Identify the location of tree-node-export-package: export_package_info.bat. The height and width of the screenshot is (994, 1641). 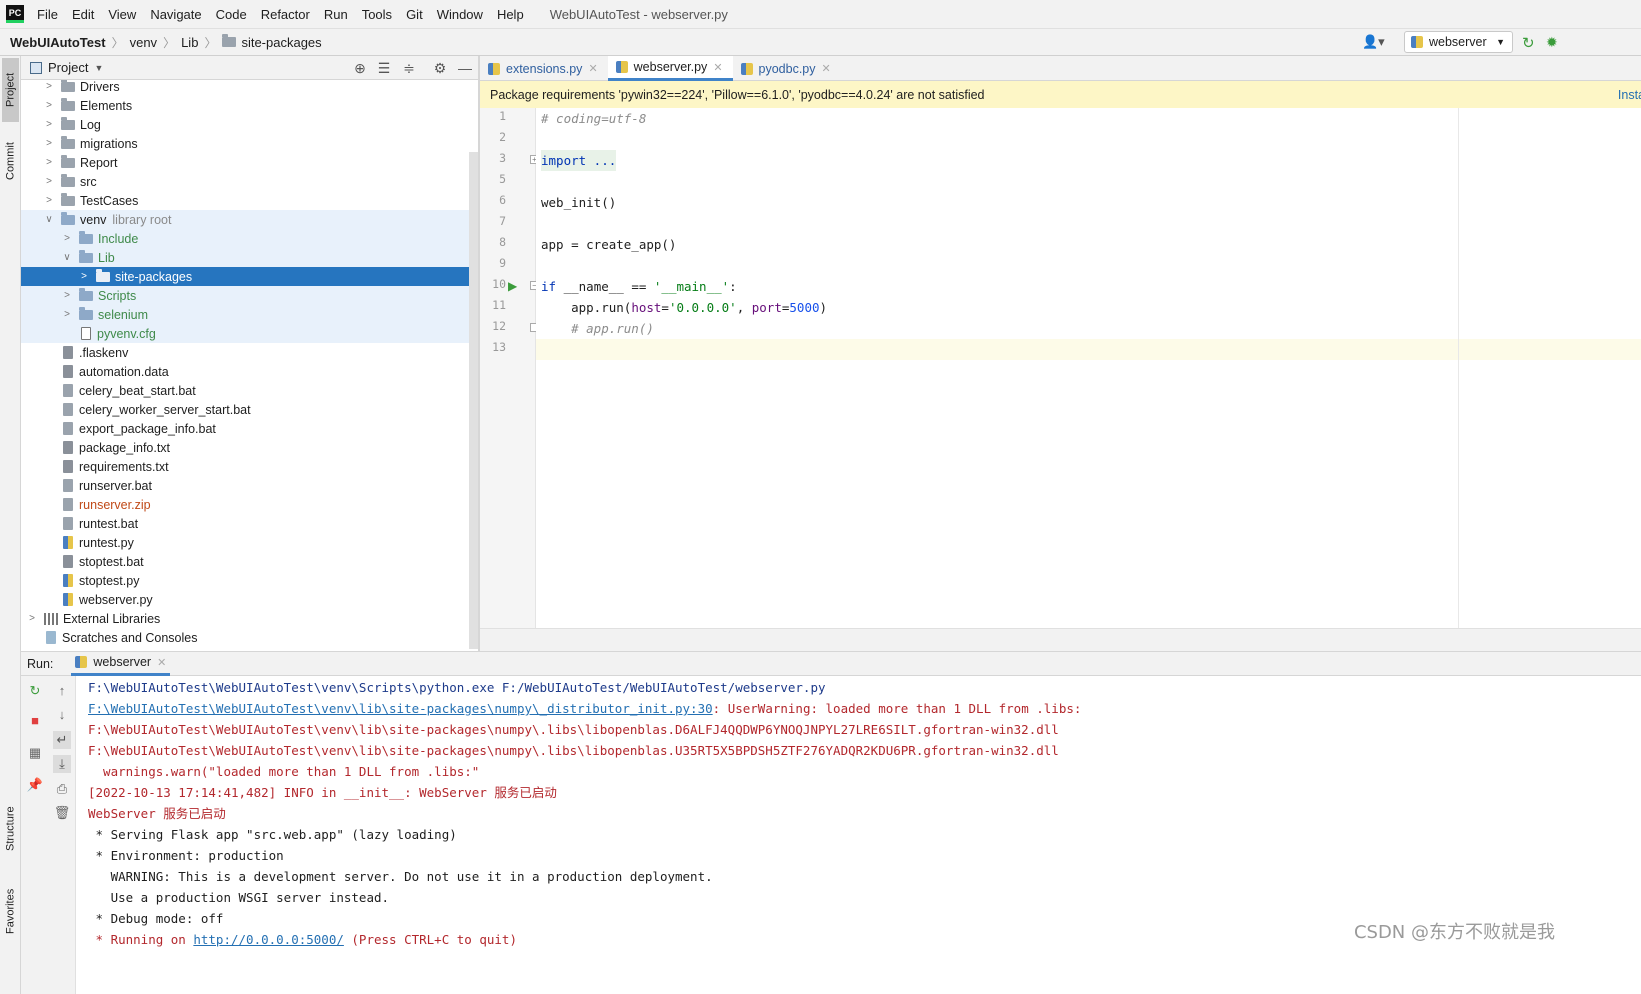
(245, 428).